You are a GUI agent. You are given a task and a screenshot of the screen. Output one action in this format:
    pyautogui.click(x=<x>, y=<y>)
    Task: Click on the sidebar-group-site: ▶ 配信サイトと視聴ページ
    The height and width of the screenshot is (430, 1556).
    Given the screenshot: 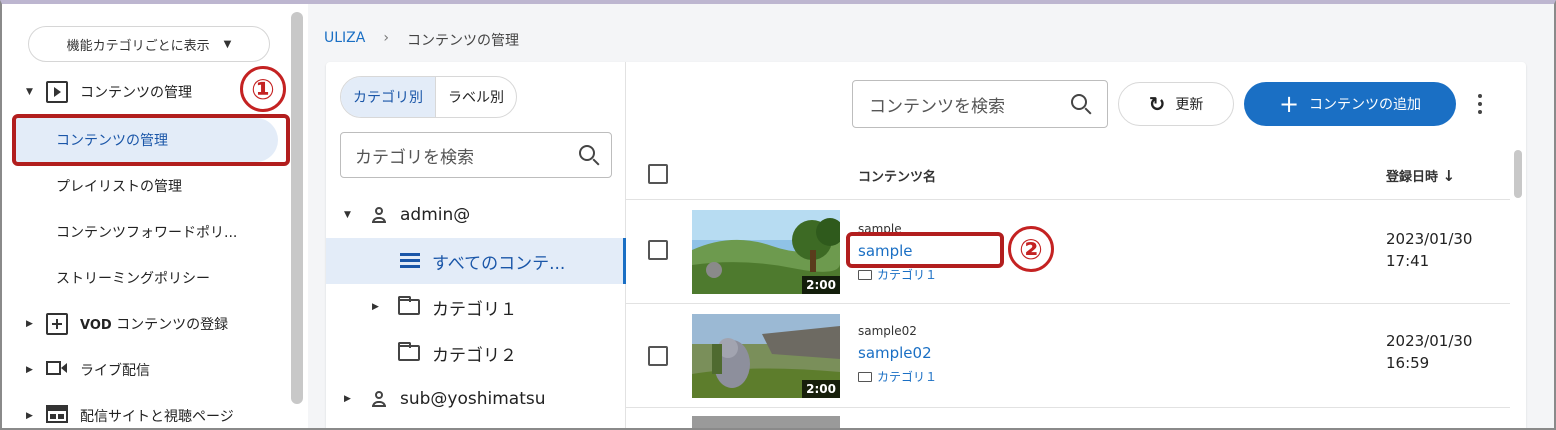 What is the action you would take?
    pyautogui.click(x=130, y=412)
    